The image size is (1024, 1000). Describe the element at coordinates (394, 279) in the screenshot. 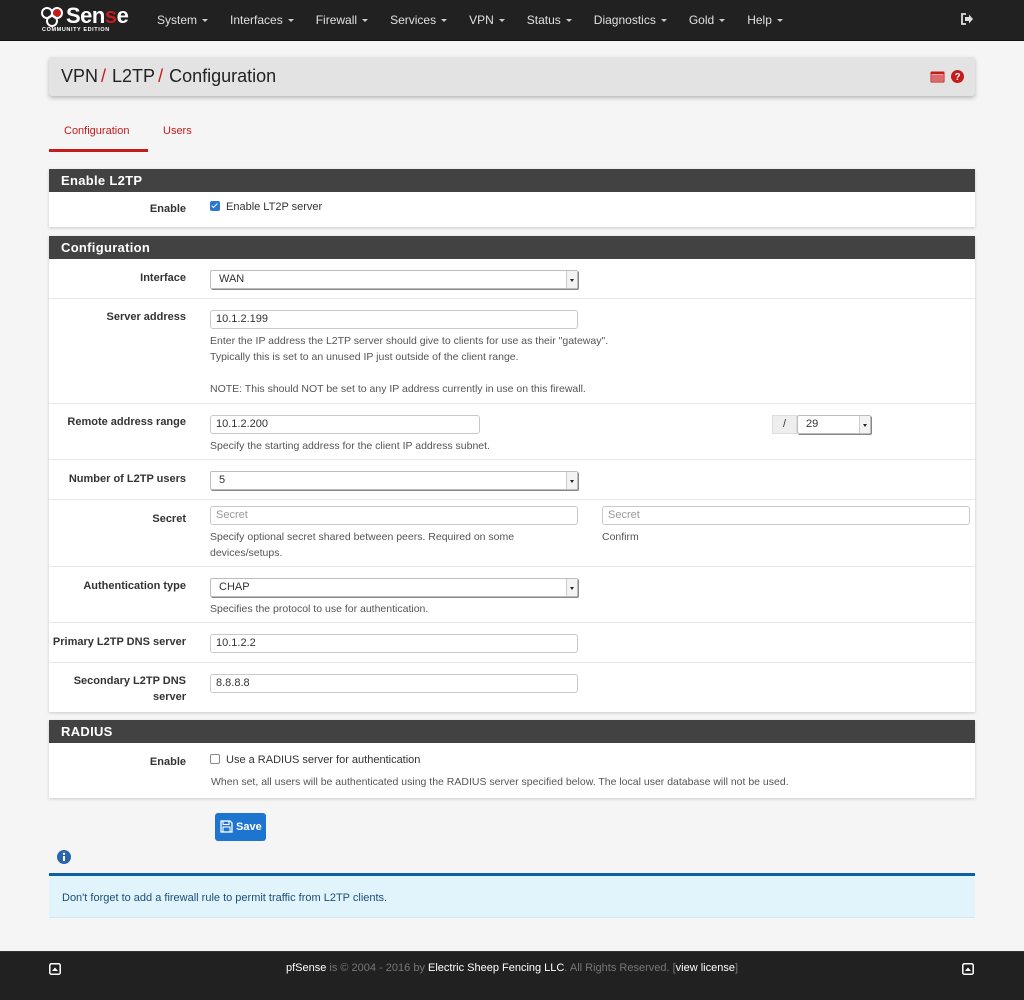

I see `interface-select: WAN` at that location.